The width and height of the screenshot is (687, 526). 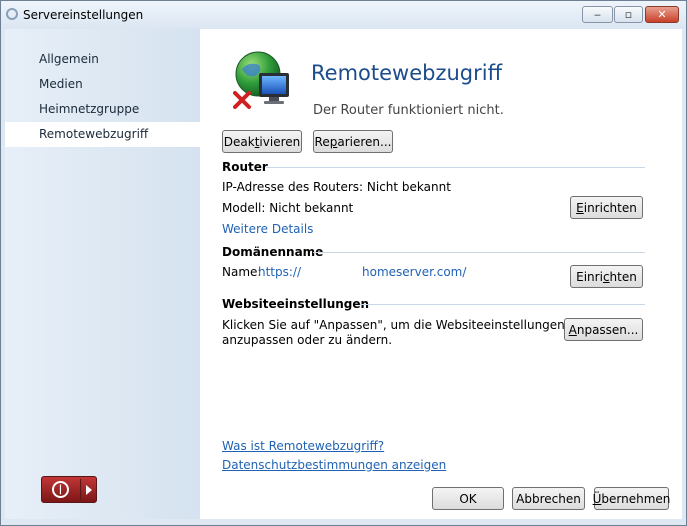 I want to click on ok-button: OK, so click(x=468, y=498).